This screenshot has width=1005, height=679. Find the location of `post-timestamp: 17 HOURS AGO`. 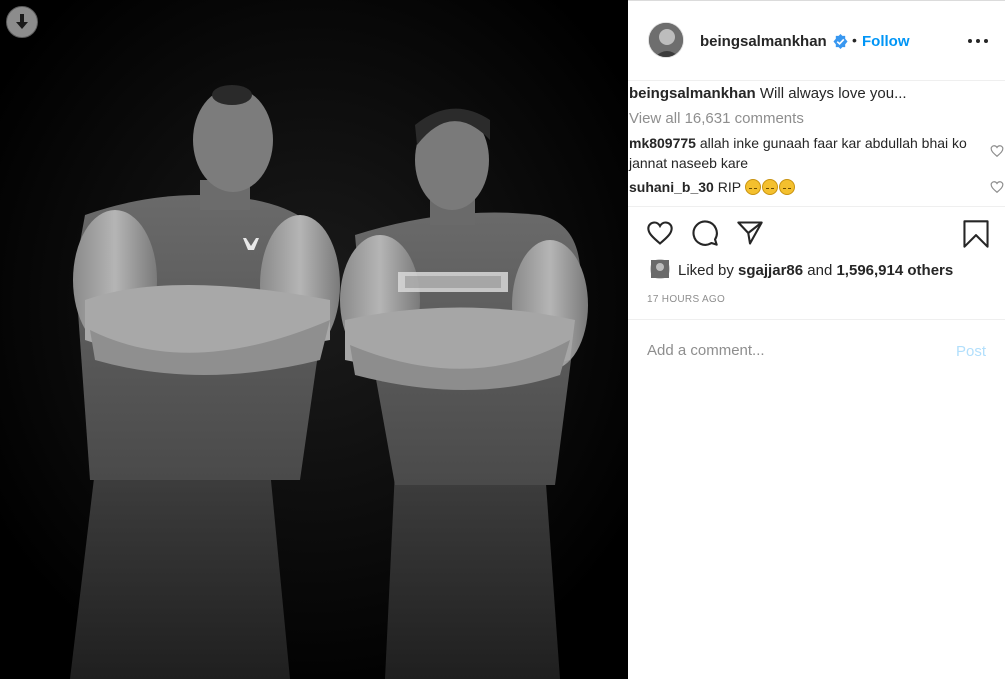

post-timestamp: 17 HOURS AGO is located at coordinates (686, 299).